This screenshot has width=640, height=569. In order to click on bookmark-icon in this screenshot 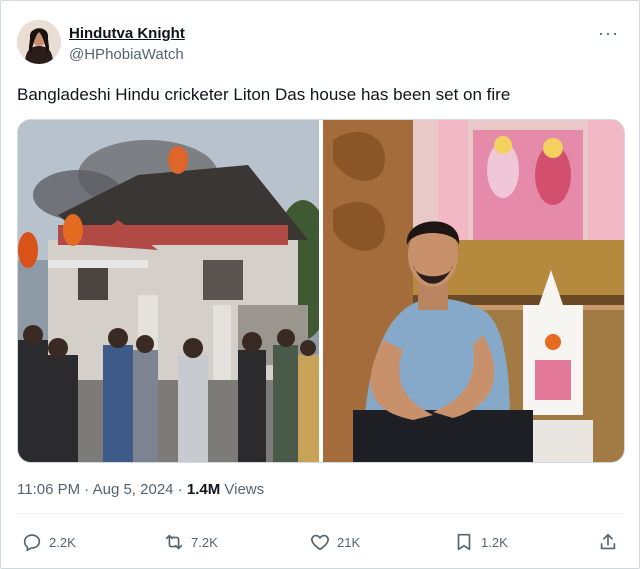, I will do `click(464, 542)`.